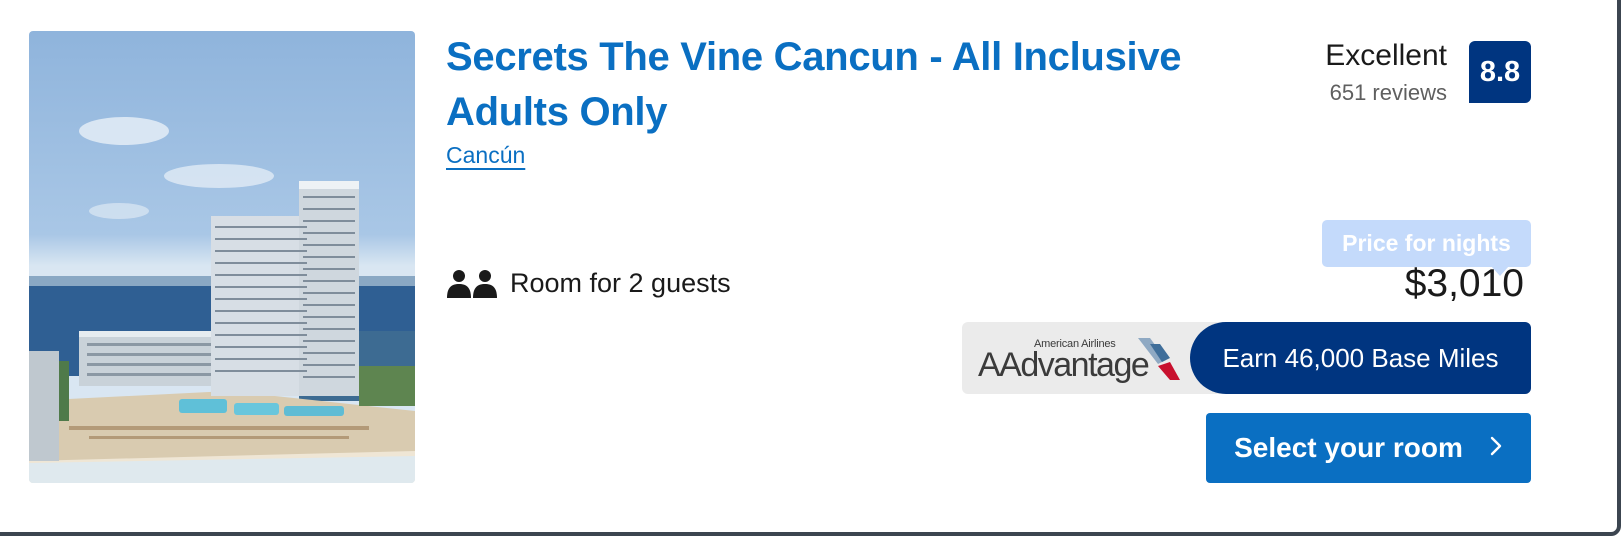 This screenshot has height=558, width=1624. What do you see at coordinates (1388, 92) in the screenshot?
I see `review-count: 651 reviews` at bounding box center [1388, 92].